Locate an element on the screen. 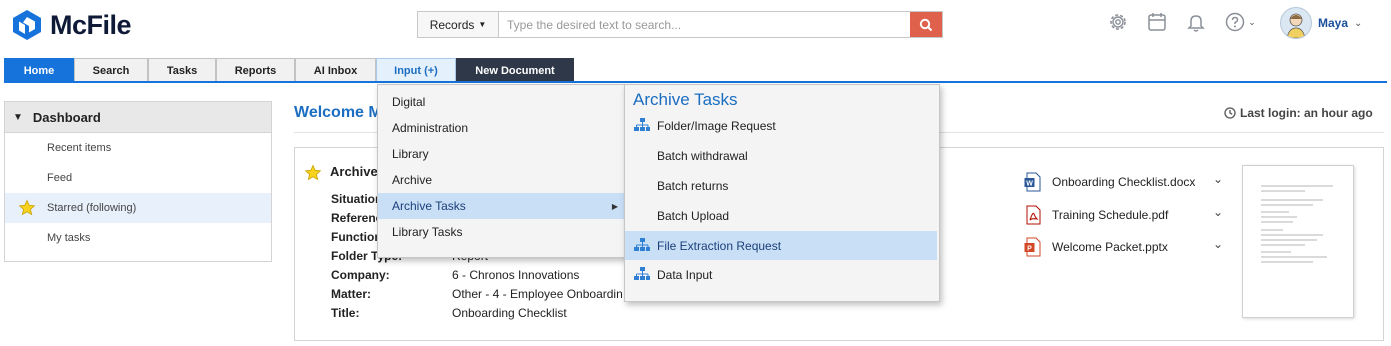  tab-reports: Reports is located at coordinates (255, 70).